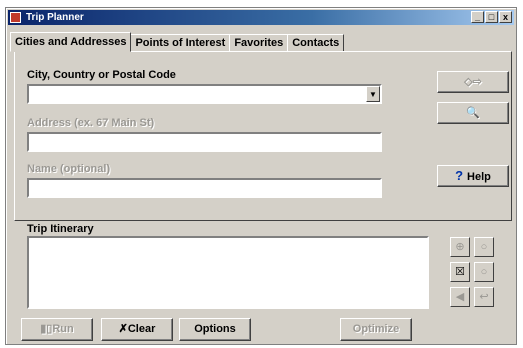  Describe the element at coordinates (63, 329) in the screenshot. I see `run-label: Run` at that location.